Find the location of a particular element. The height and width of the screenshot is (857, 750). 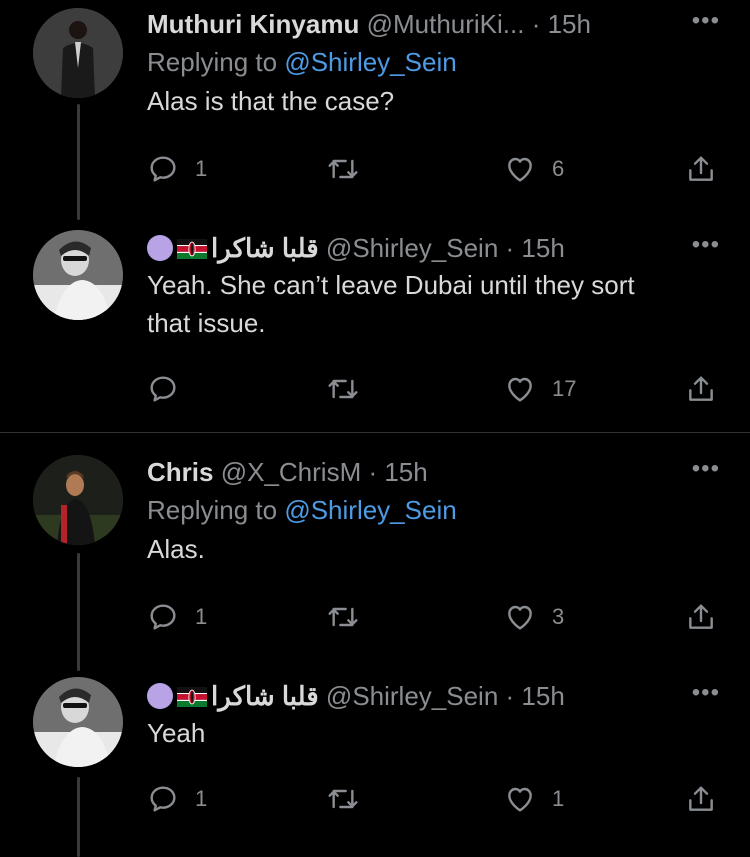

like-button: 6 is located at coordinates (534, 169).